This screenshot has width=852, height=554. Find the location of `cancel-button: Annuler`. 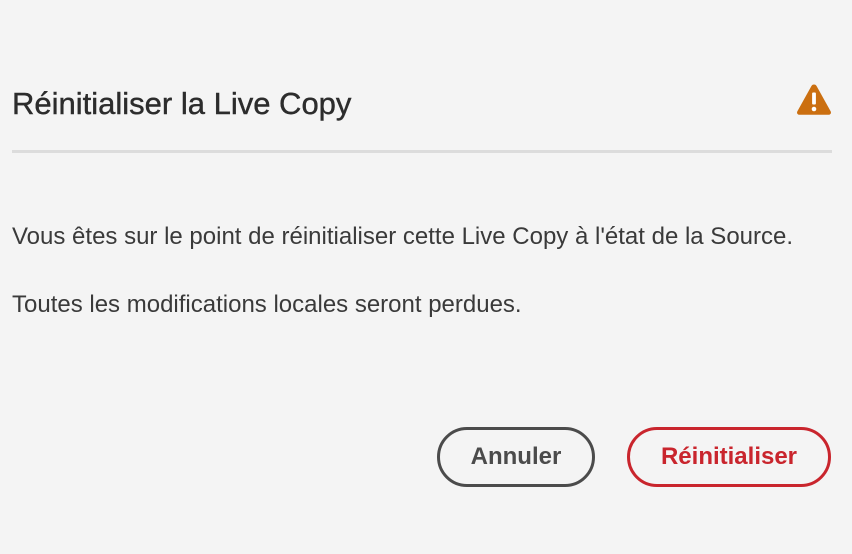

cancel-button: Annuler is located at coordinates (516, 457).